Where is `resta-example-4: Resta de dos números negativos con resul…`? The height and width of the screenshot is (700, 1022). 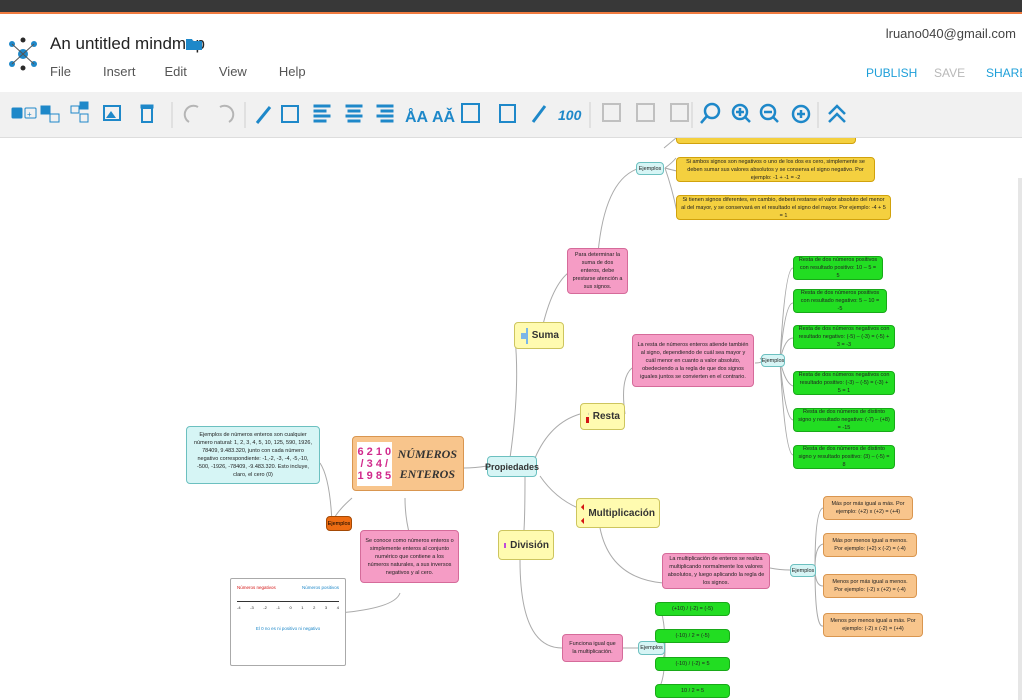
resta-example-4: Resta de dos números negativos con resul… is located at coordinates (844, 383).